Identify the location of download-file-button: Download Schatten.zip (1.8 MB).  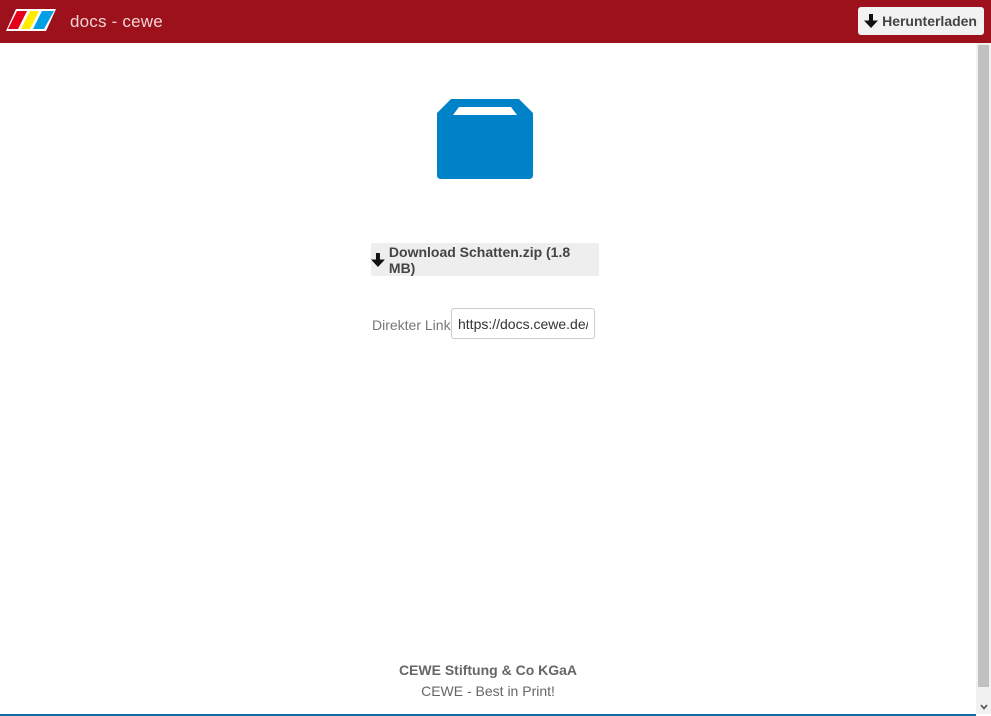
(485, 259).